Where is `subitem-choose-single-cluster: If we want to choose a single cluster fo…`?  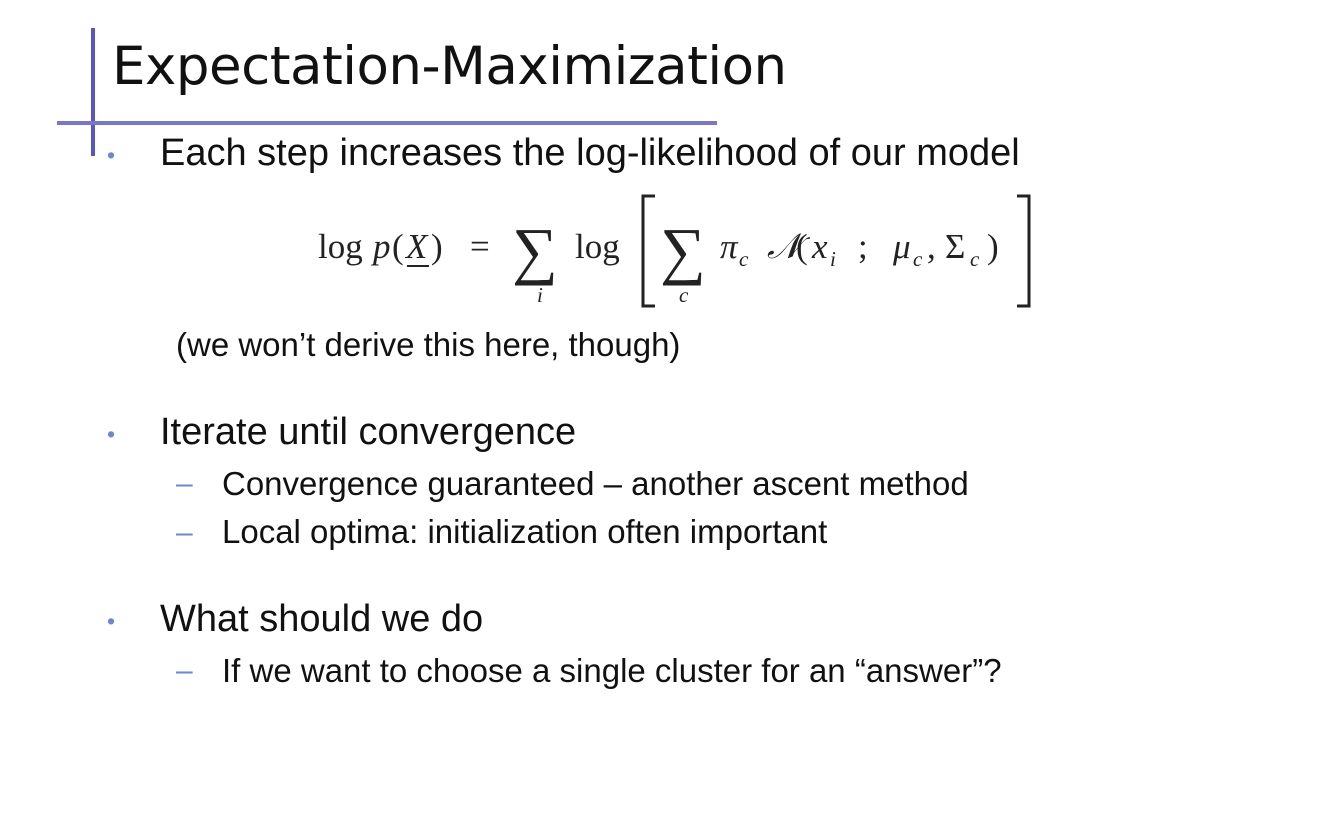
subitem-choose-single-cluster: If we want to choose a single cluster fo… is located at coordinates (612, 670).